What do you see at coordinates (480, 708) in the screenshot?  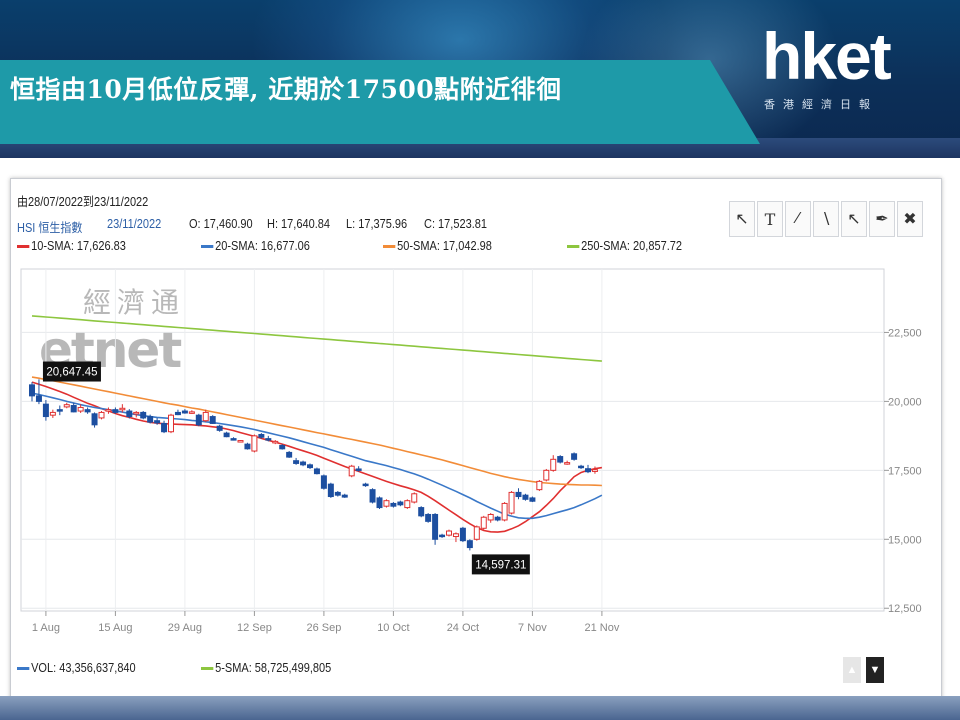 I see `footer-band` at bounding box center [480, 708].